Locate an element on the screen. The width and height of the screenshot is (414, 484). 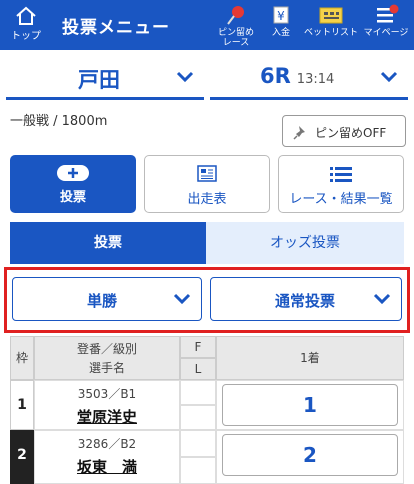
col-frame-header: 枠 is located at coordinates (22, 358).